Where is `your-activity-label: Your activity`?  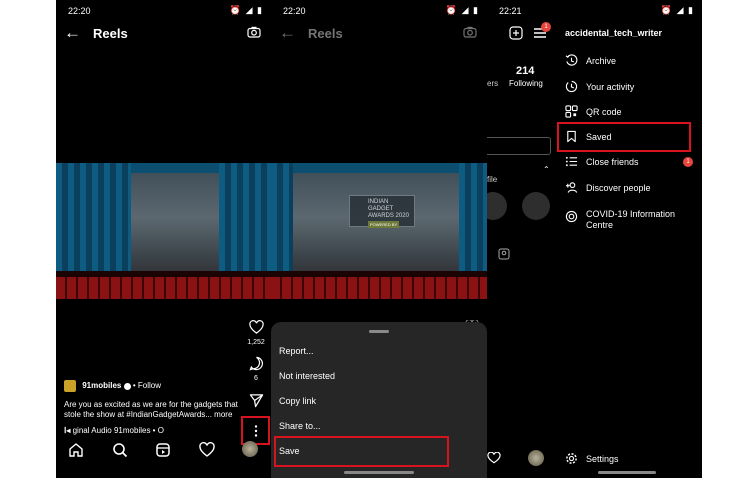 your-activity-label: Your activity is located at coordinates (610, 87).